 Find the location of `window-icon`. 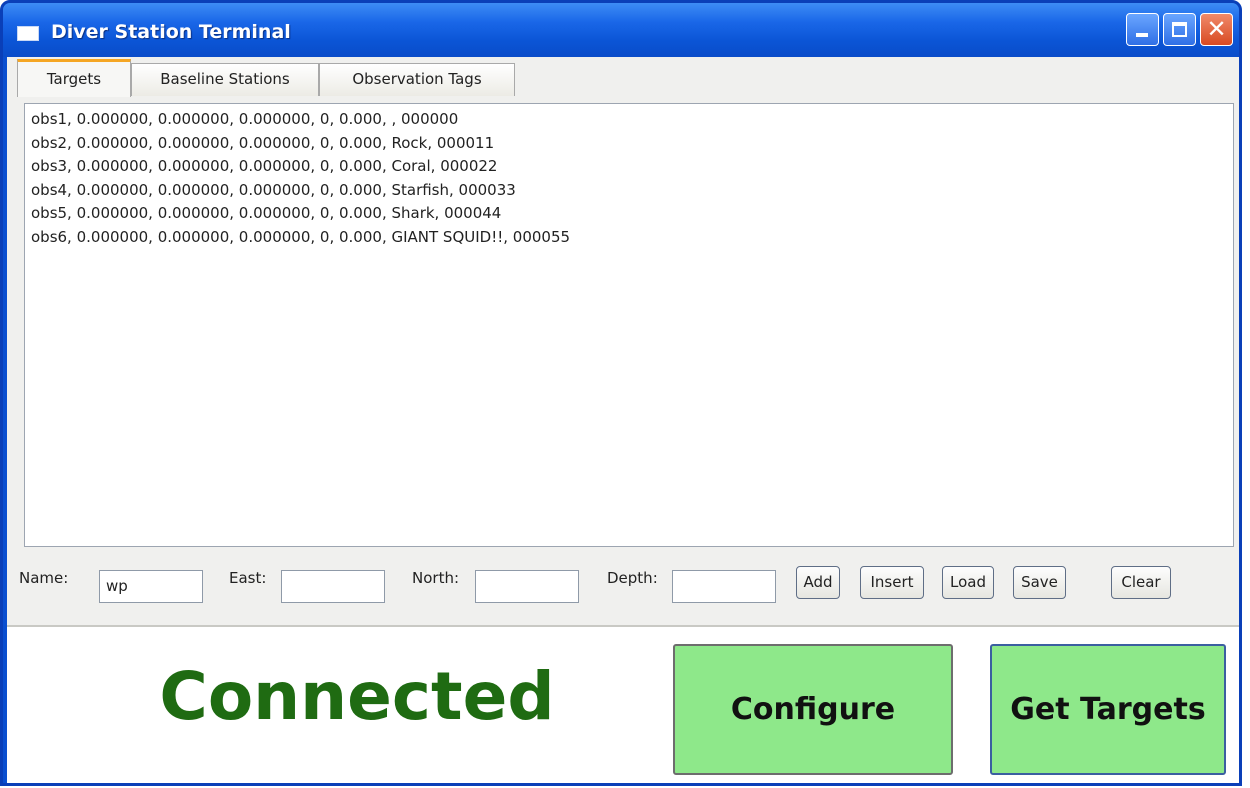

window-icon is located at coordinates (28, 33).